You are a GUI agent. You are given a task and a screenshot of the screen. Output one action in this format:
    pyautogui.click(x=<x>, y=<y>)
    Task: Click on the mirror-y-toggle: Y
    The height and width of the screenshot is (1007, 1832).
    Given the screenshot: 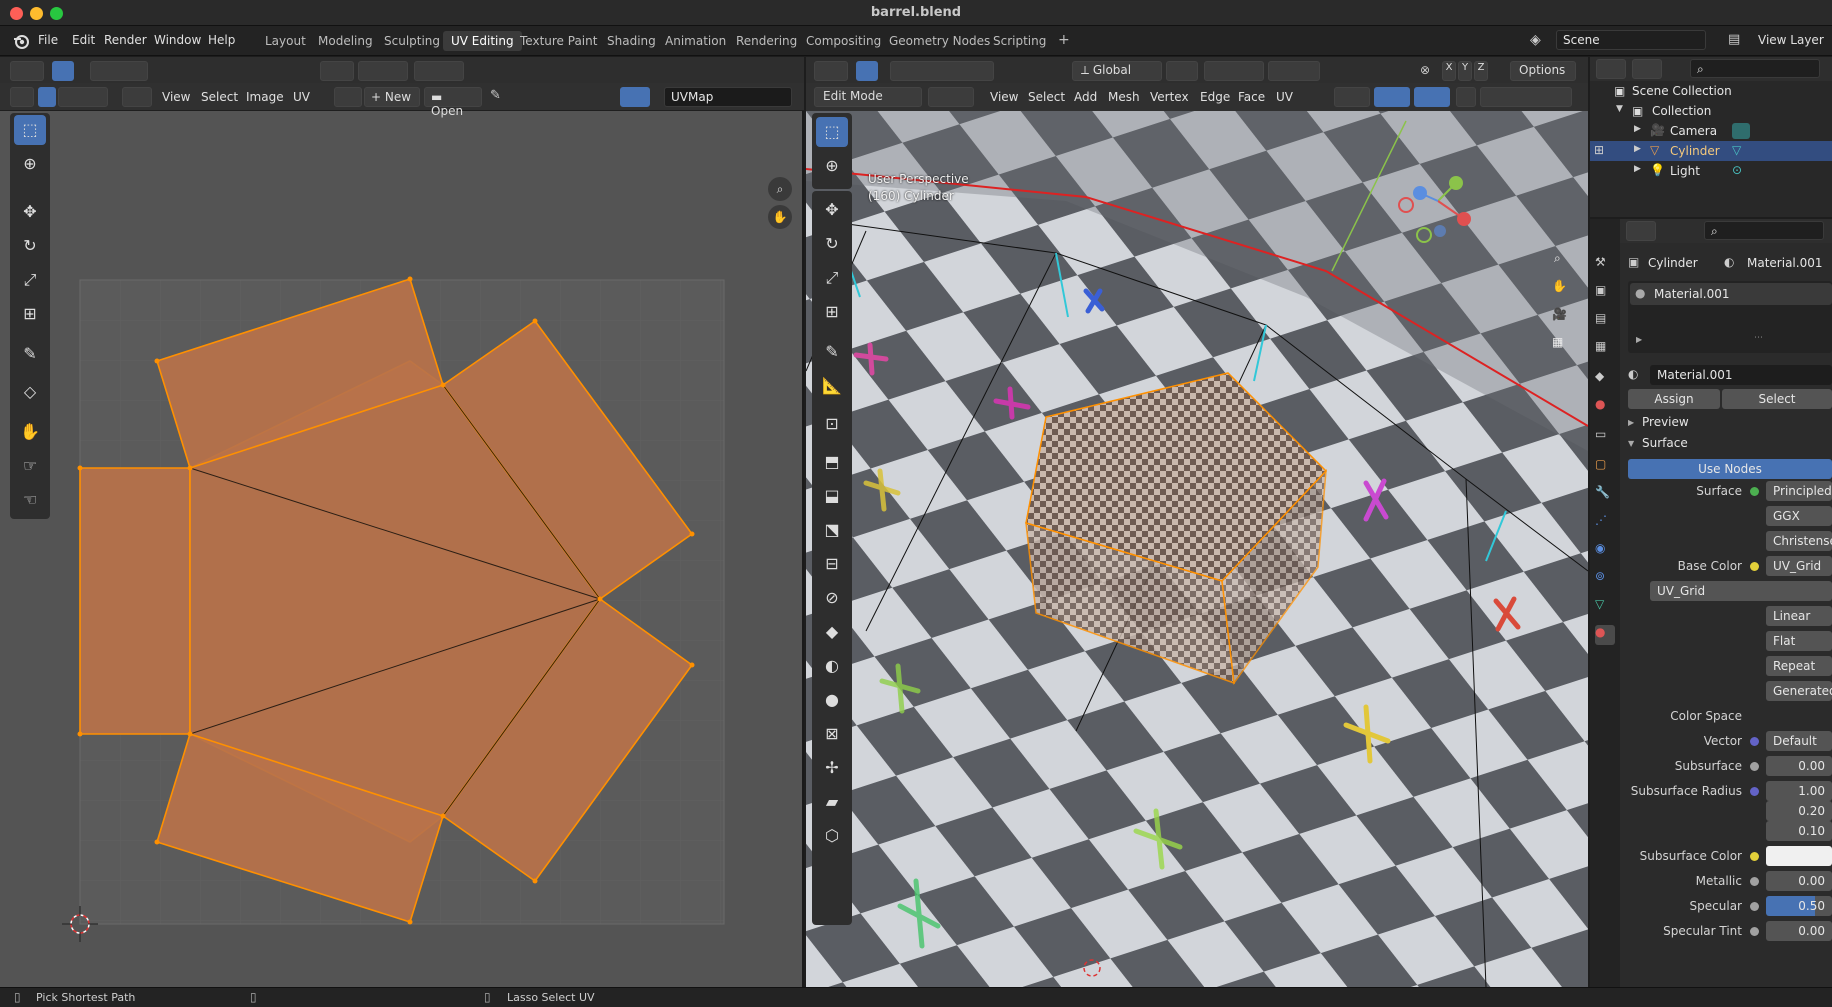 What is the action you would take?
    pyautogui.click(x=1465, y=71)
    